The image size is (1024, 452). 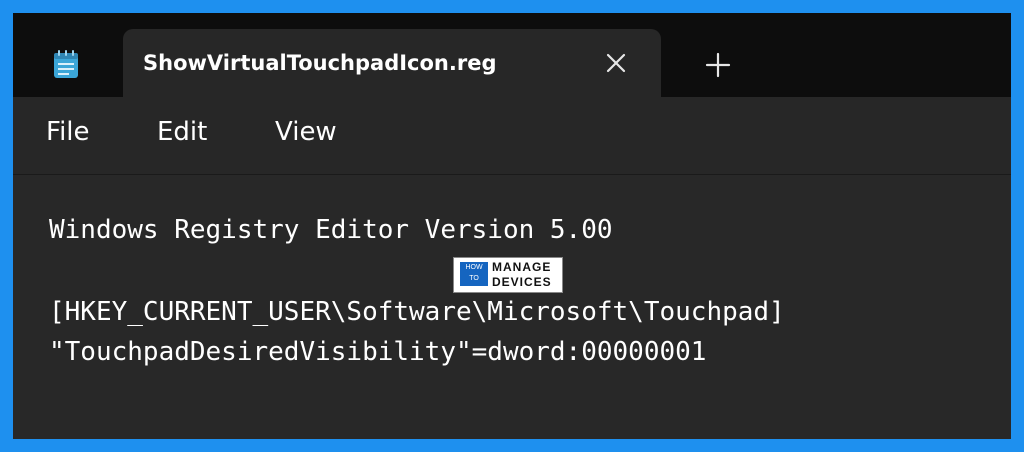 I want to click on tab-active-file: ShowVirtualTouchpadIcon.reg, so click(x=392, y=63).